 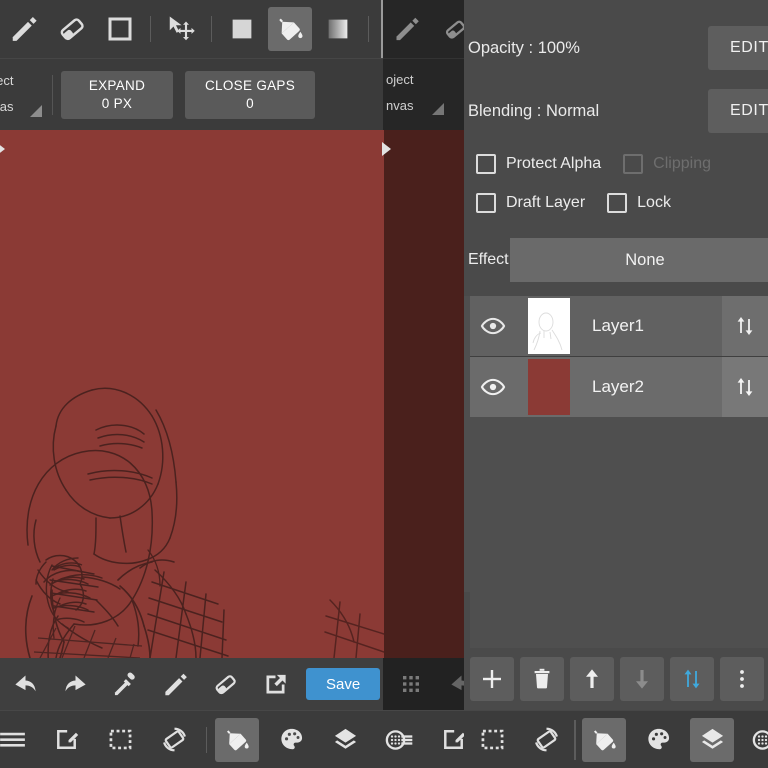 I want to click on canvas-action-bar: Save, so click(x=232, y=684).